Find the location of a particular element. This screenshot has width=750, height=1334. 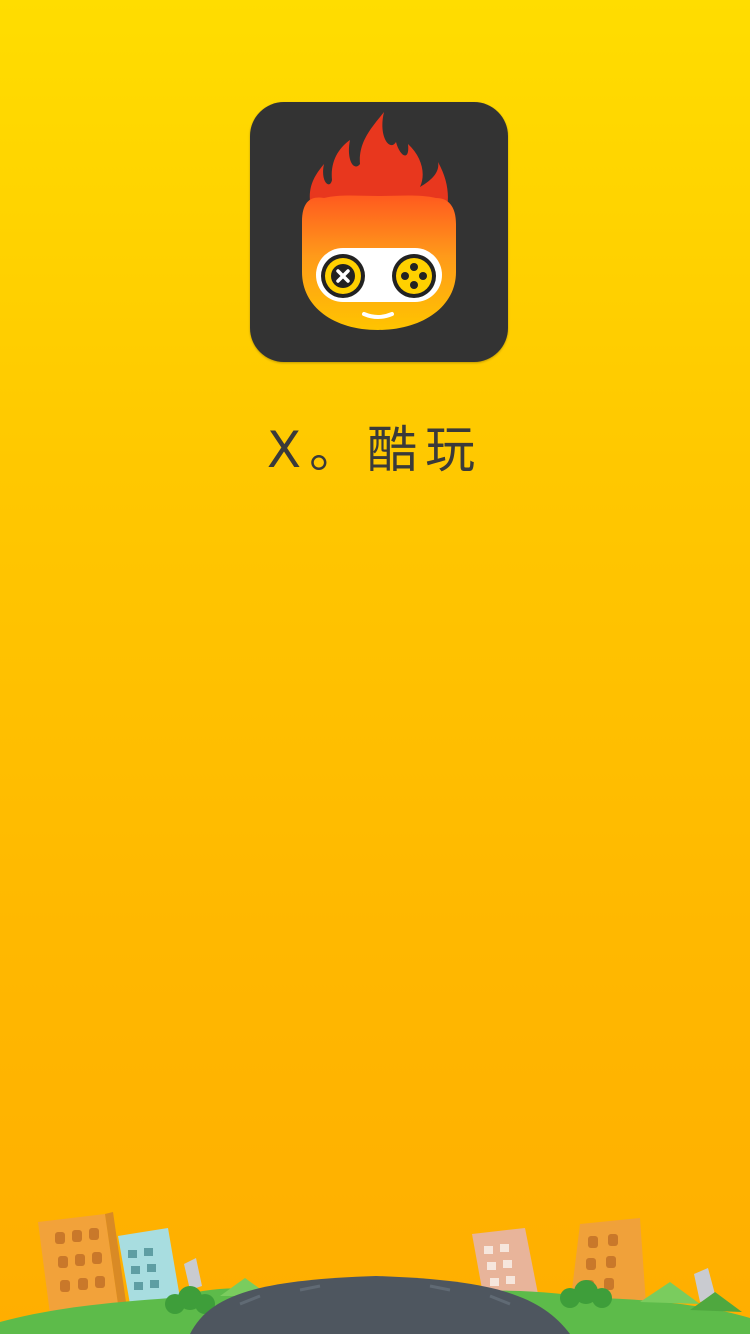

app-name: X。酷玩 is located at coordinates (375, 450).